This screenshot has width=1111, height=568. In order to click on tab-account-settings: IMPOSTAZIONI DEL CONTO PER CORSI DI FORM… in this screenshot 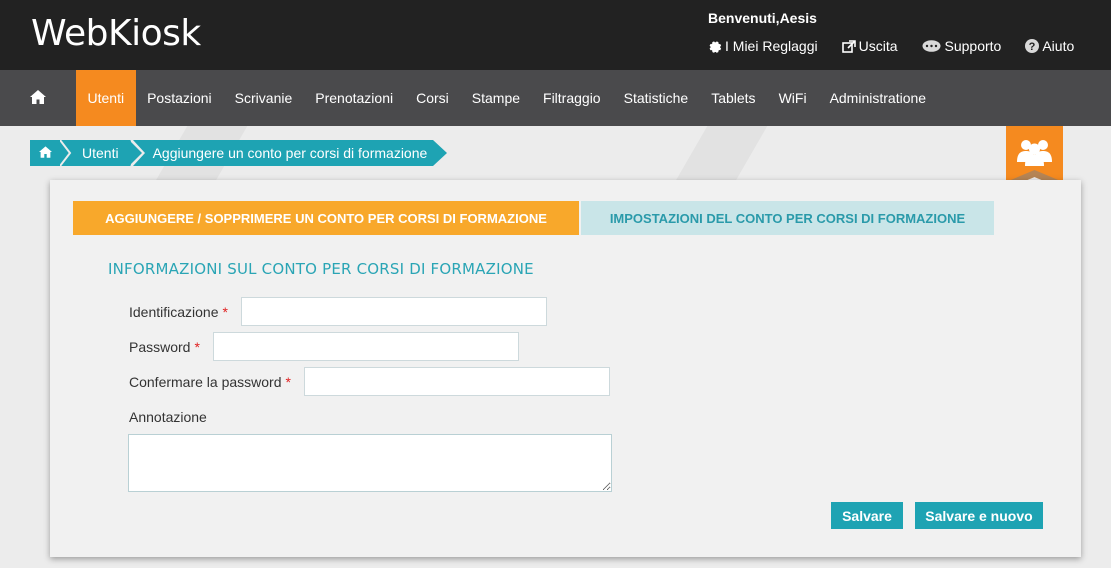, I will do `click(787, 218)`.